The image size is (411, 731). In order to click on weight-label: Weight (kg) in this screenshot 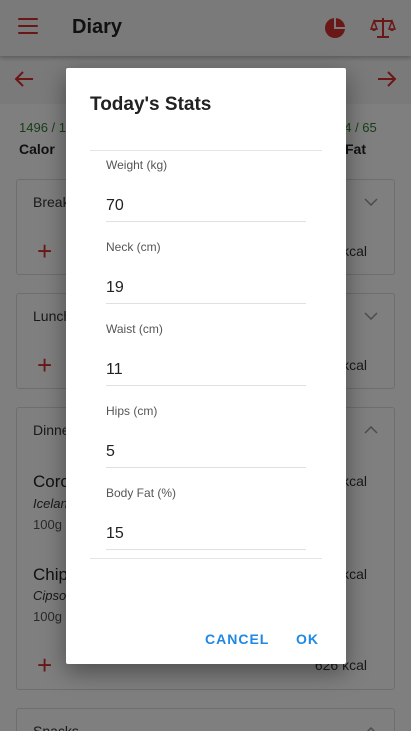, I will do `click(137, 165)`.